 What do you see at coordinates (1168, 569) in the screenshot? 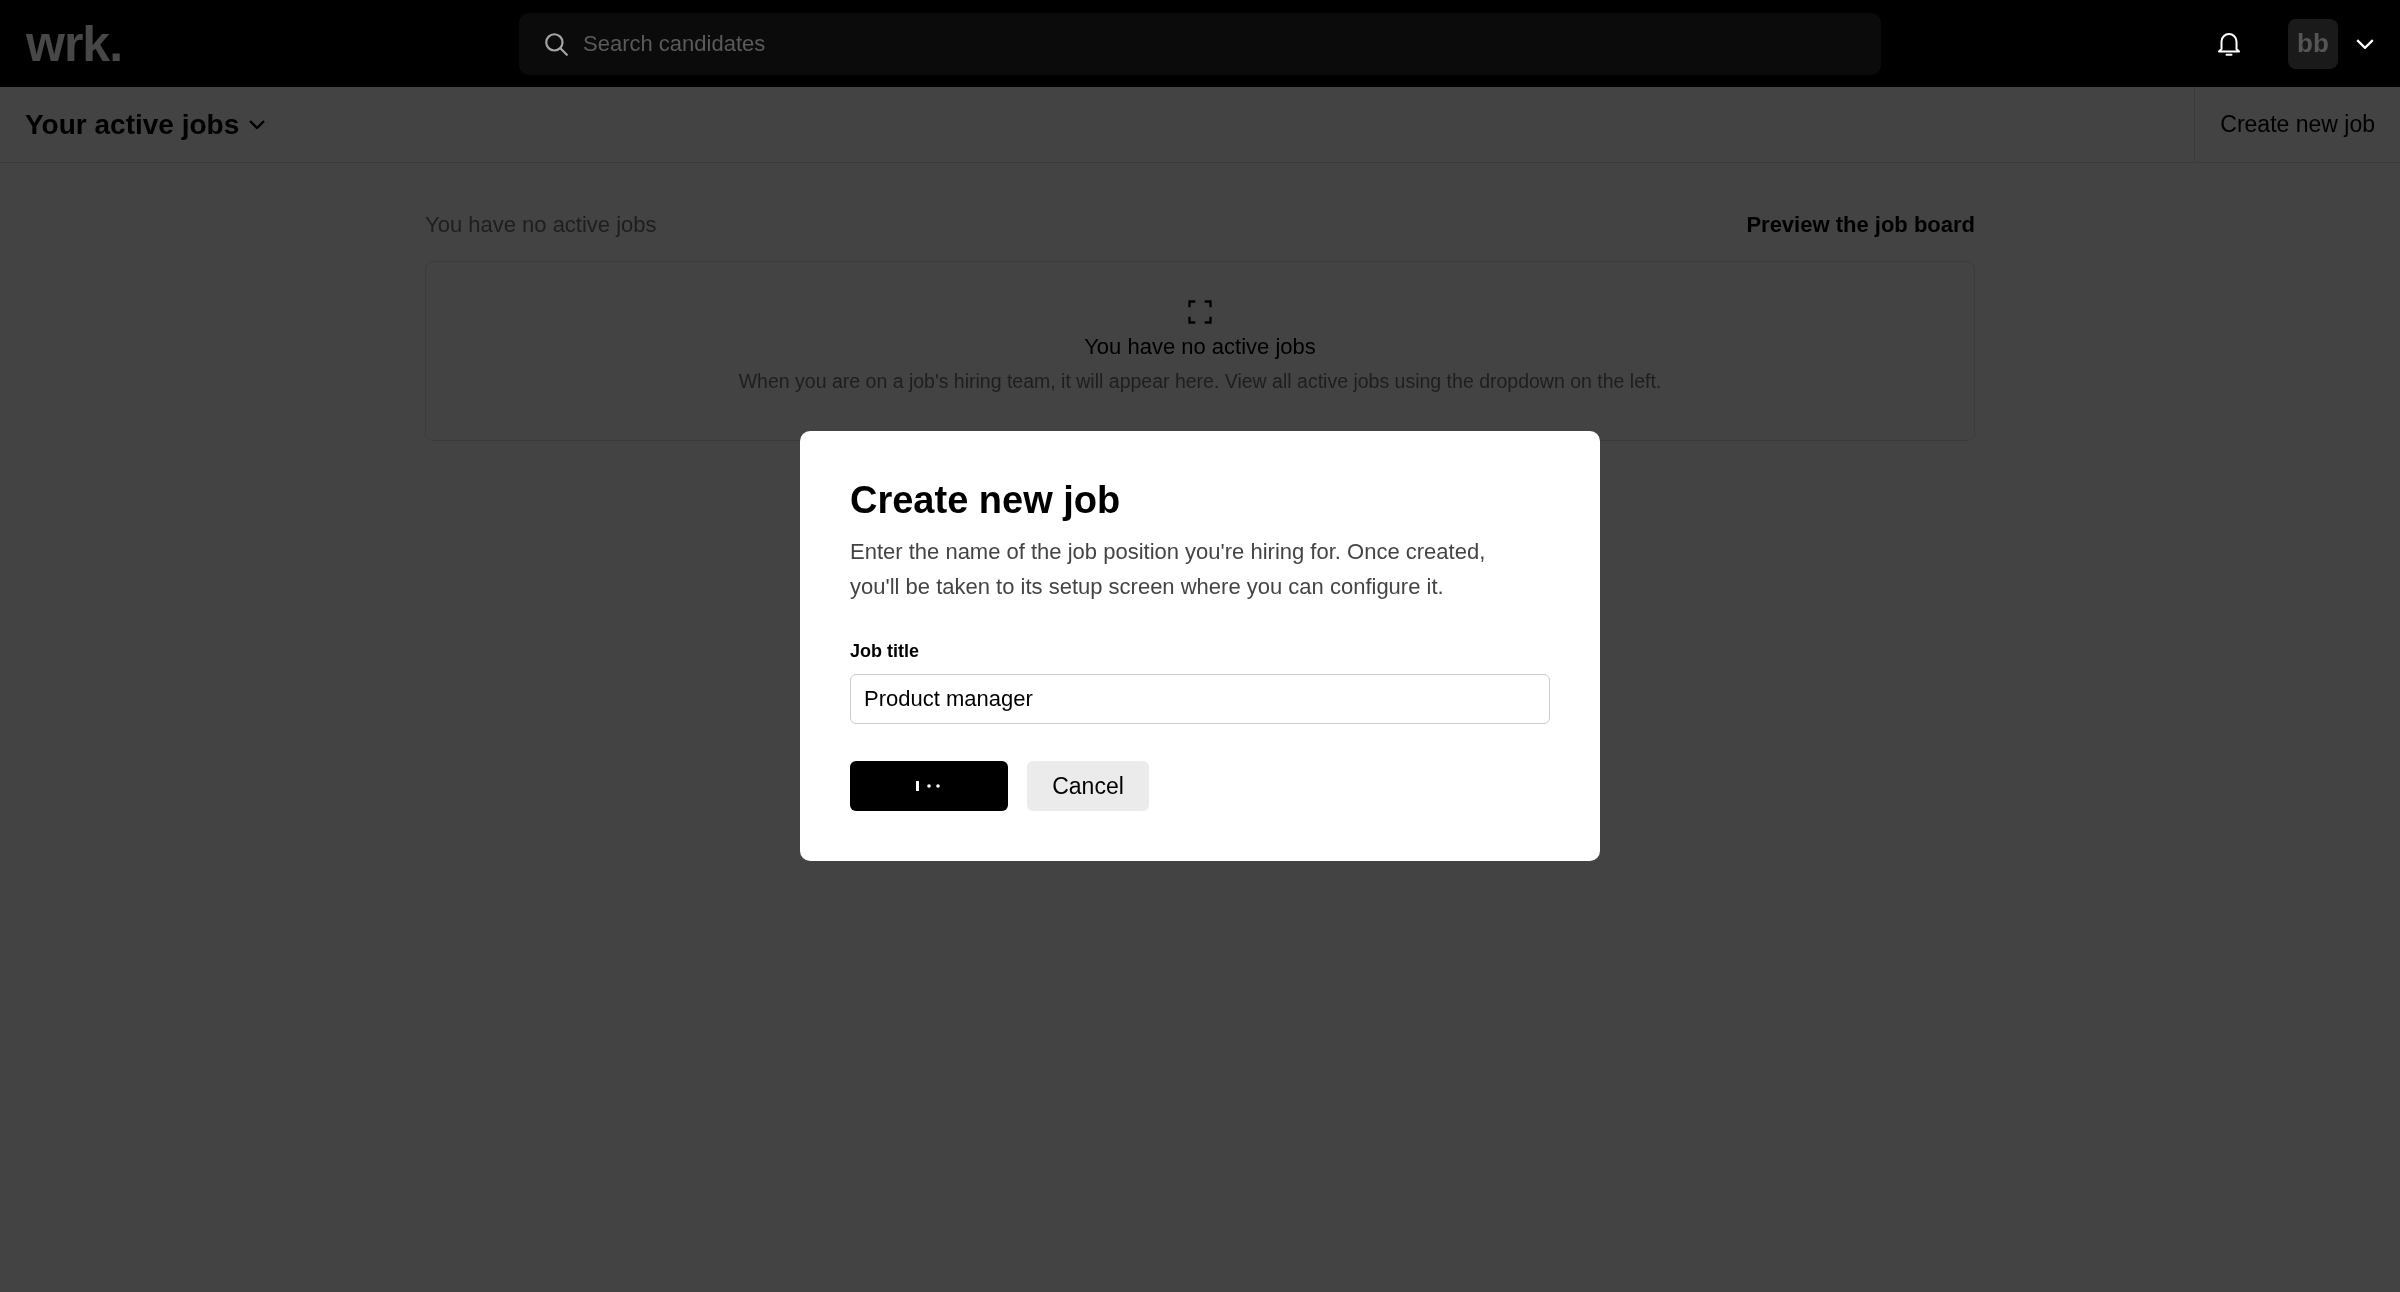
I see `dialog-description: Enter the name of the job position you're hiring for. Once created, you'll be taken to its setup screen where you can configure it.` at bounding box center [1168, 569].